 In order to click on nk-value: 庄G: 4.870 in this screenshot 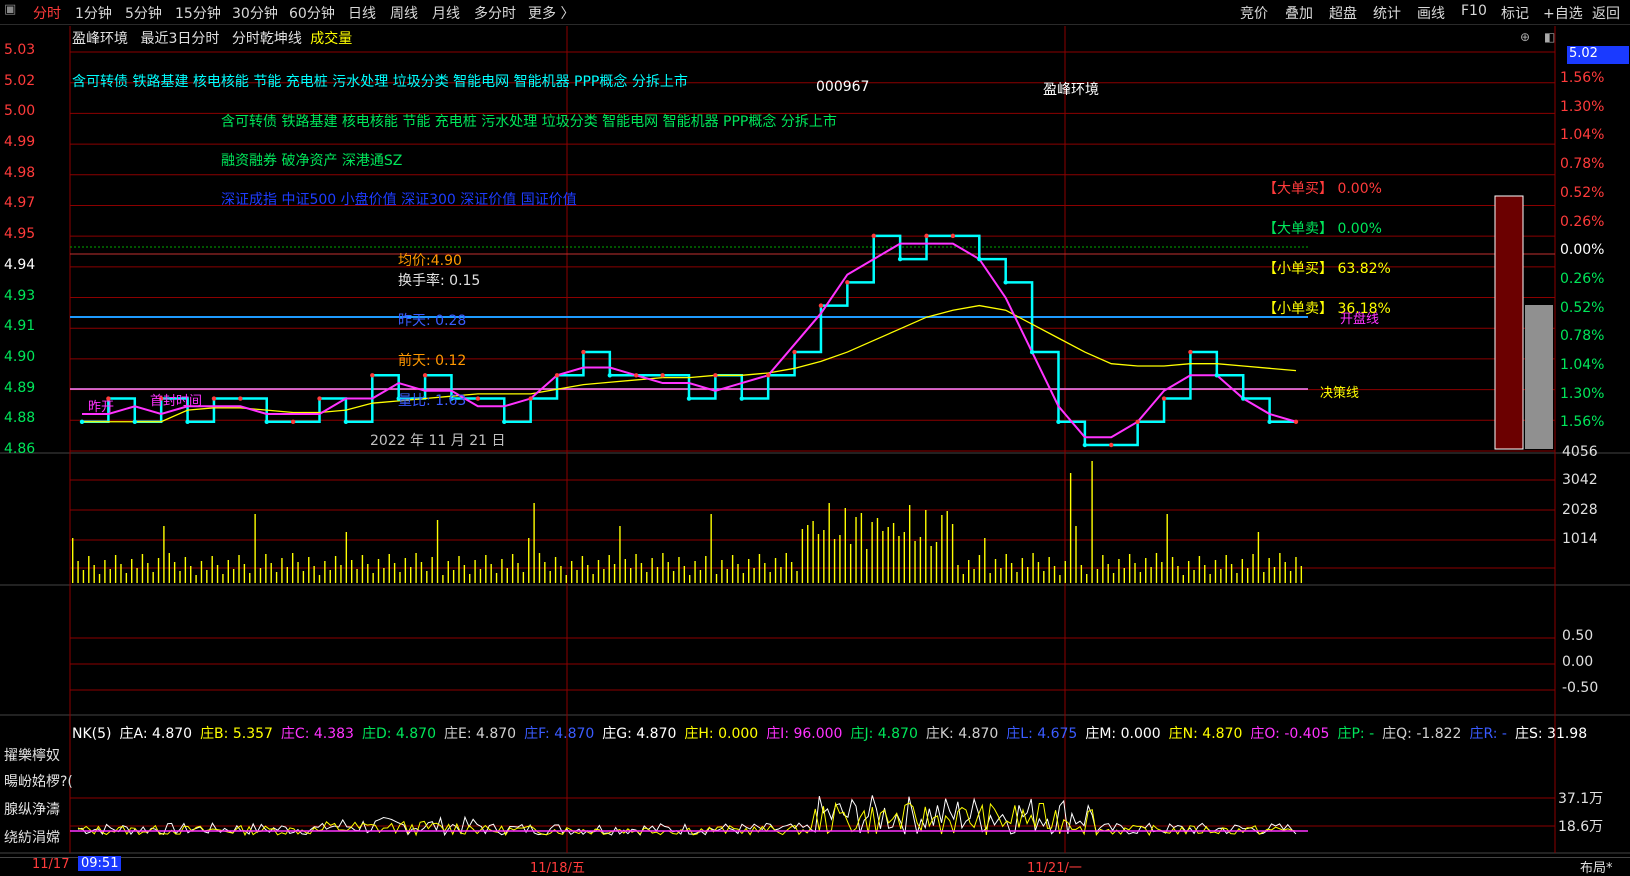, I will do `click(639, 734)`.